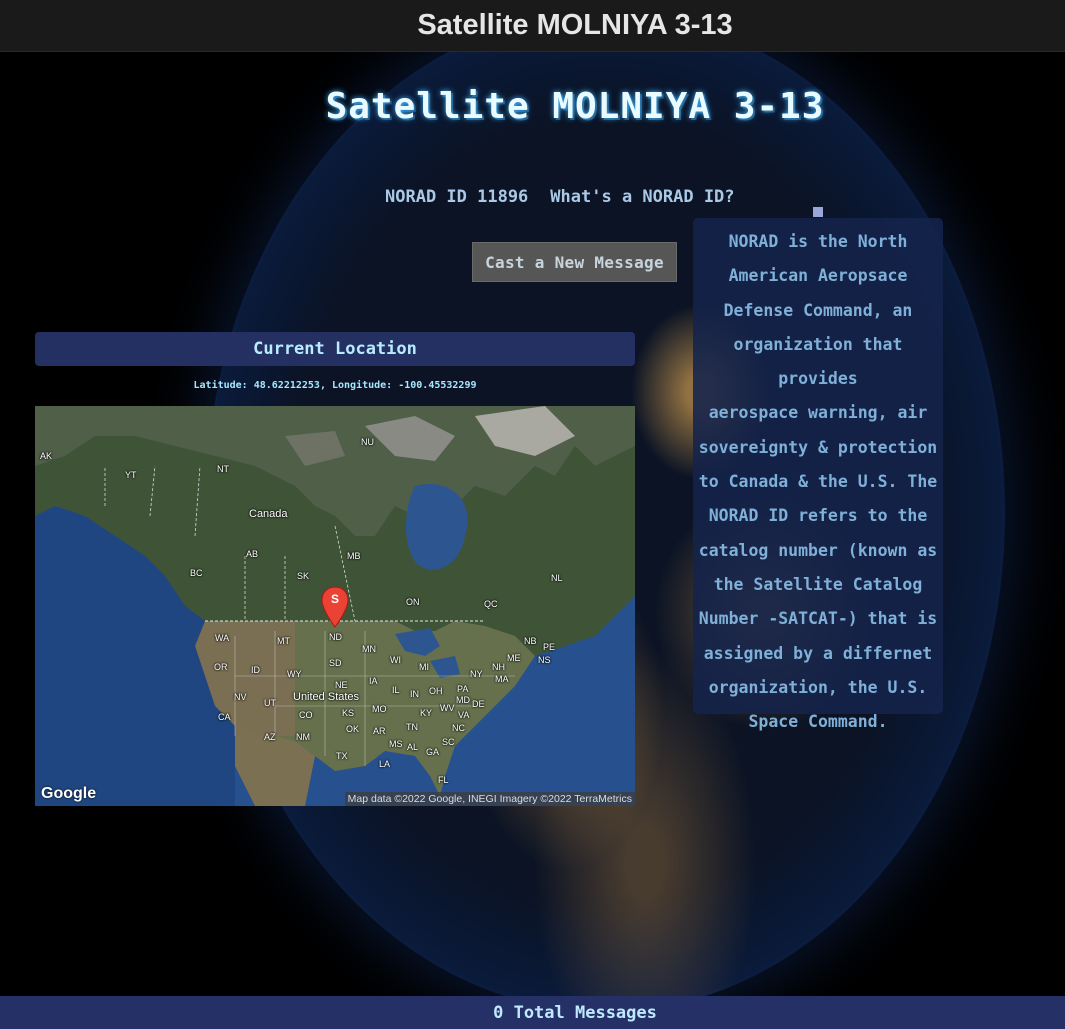 The height and width of the screenshot is (1029, 1065). What do you see at coordinates (544, 660) in the screenshot?
I see `map-label: NS` at bounding box center [544, 660].